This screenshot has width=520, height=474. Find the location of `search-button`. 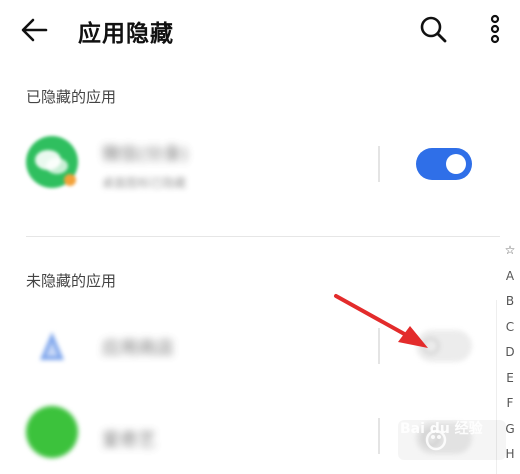

search-button is located at coordinates (433, 29).